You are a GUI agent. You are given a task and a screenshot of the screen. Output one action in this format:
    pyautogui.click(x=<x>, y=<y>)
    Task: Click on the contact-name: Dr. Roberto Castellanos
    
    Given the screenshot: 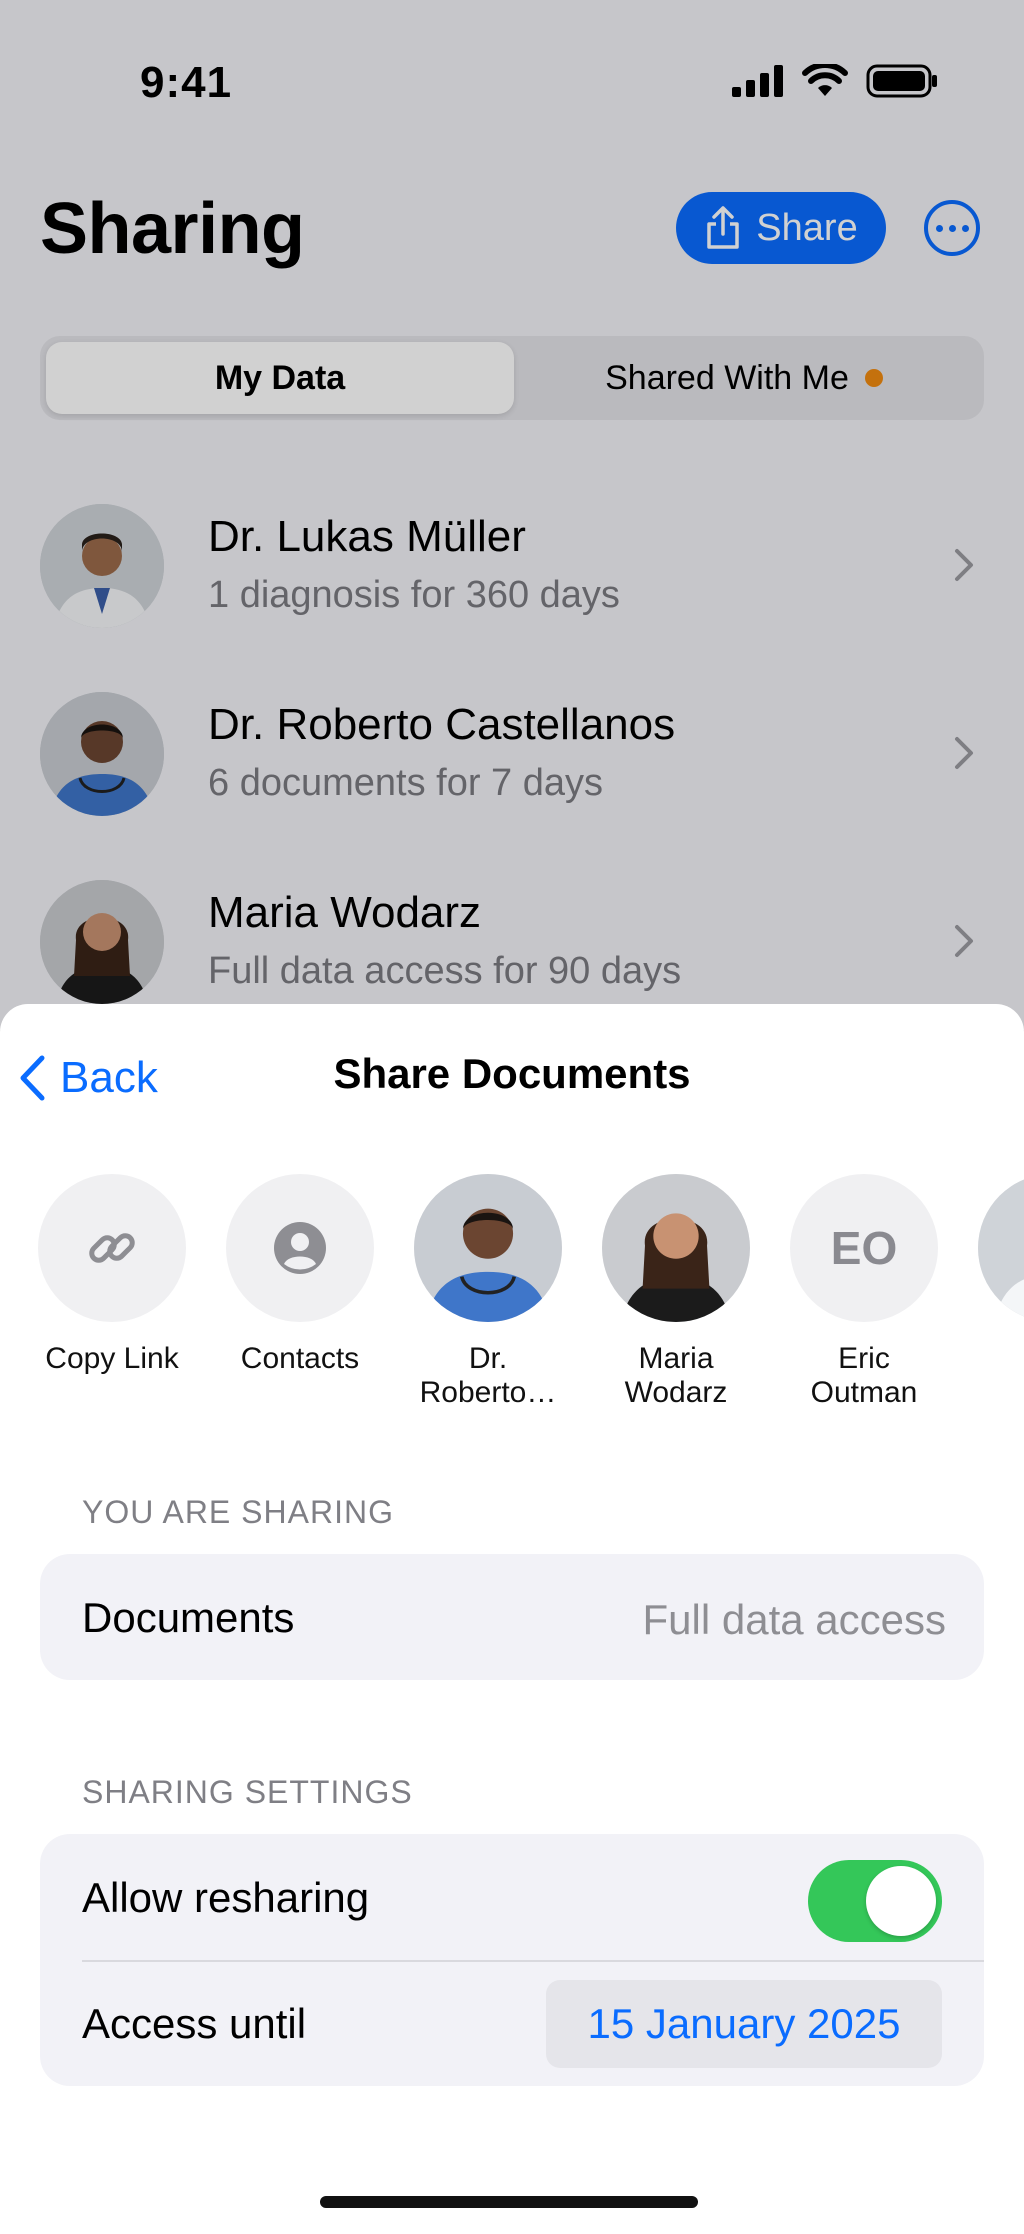 What is the action you would take?
    pyautogui.click(x=442, y=724)
    